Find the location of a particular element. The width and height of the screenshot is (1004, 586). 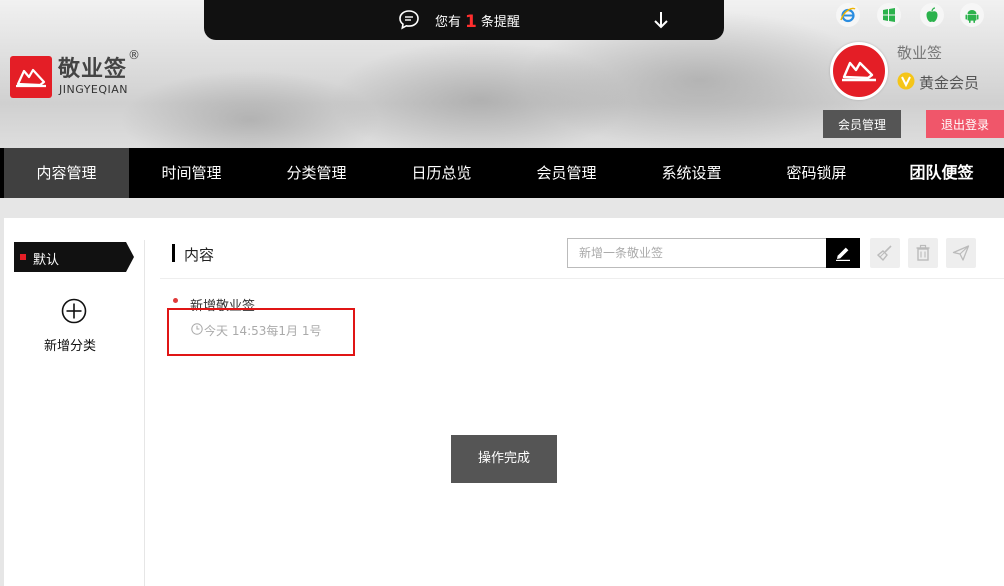

add-category-label: 新增分类 is located at coordinates (70, 344).